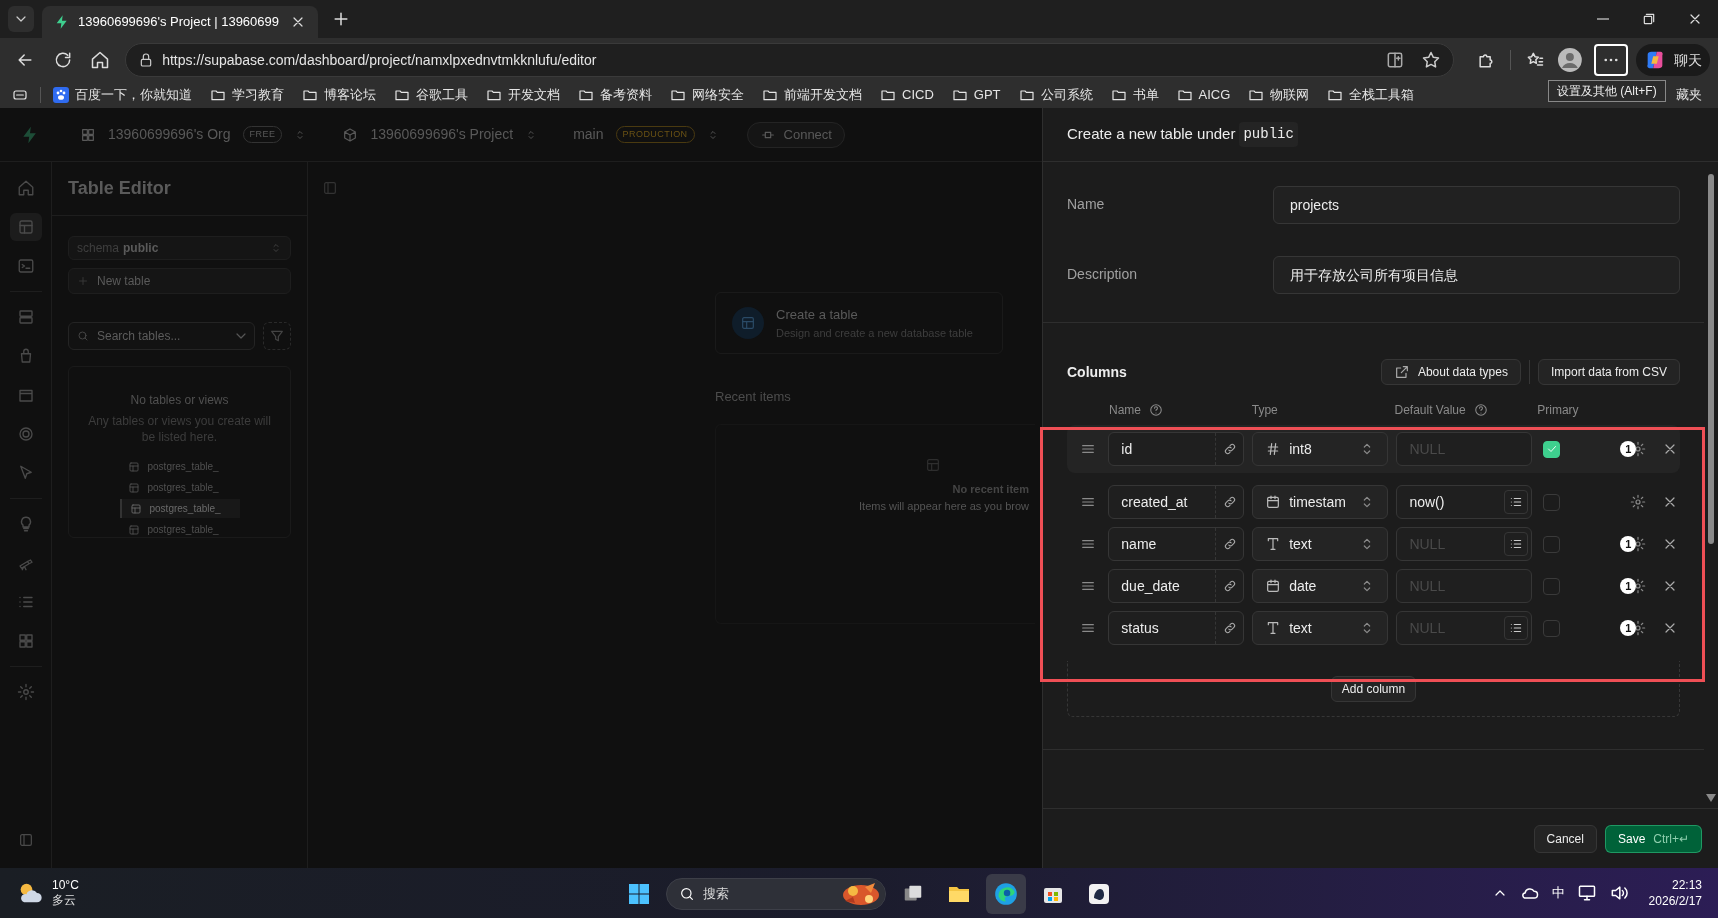 The image size is (1718, 918). Describe the element at coordinates (1586, 893) in the screenshot. I see `network-icon` at that location.